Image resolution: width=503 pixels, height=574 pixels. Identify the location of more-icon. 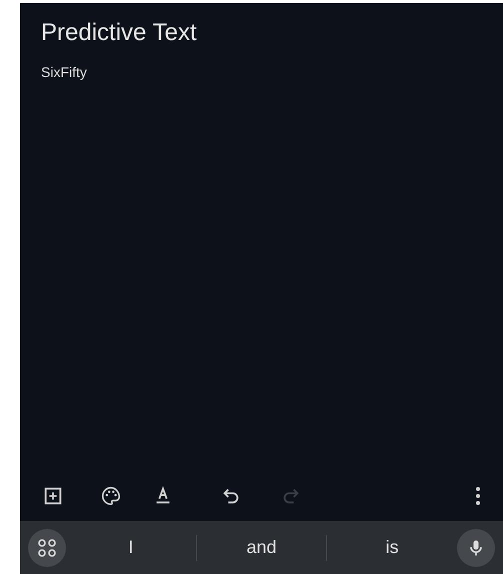
(478, 496).